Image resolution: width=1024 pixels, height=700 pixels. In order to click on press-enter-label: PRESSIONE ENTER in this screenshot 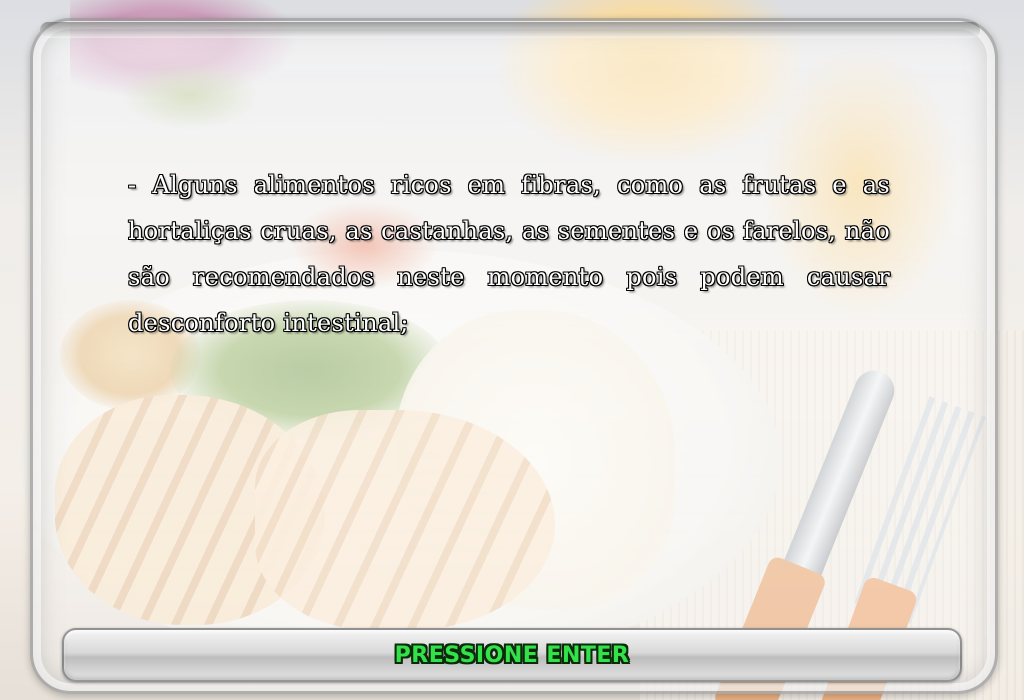, I will do `click(512, 655)`.